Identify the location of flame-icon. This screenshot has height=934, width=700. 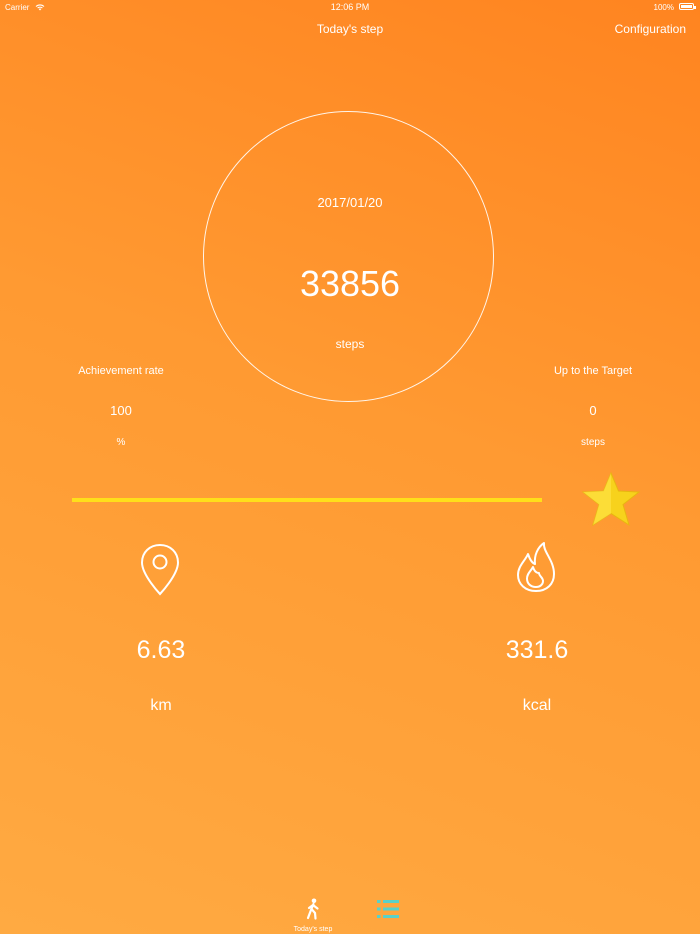
(536, 567).